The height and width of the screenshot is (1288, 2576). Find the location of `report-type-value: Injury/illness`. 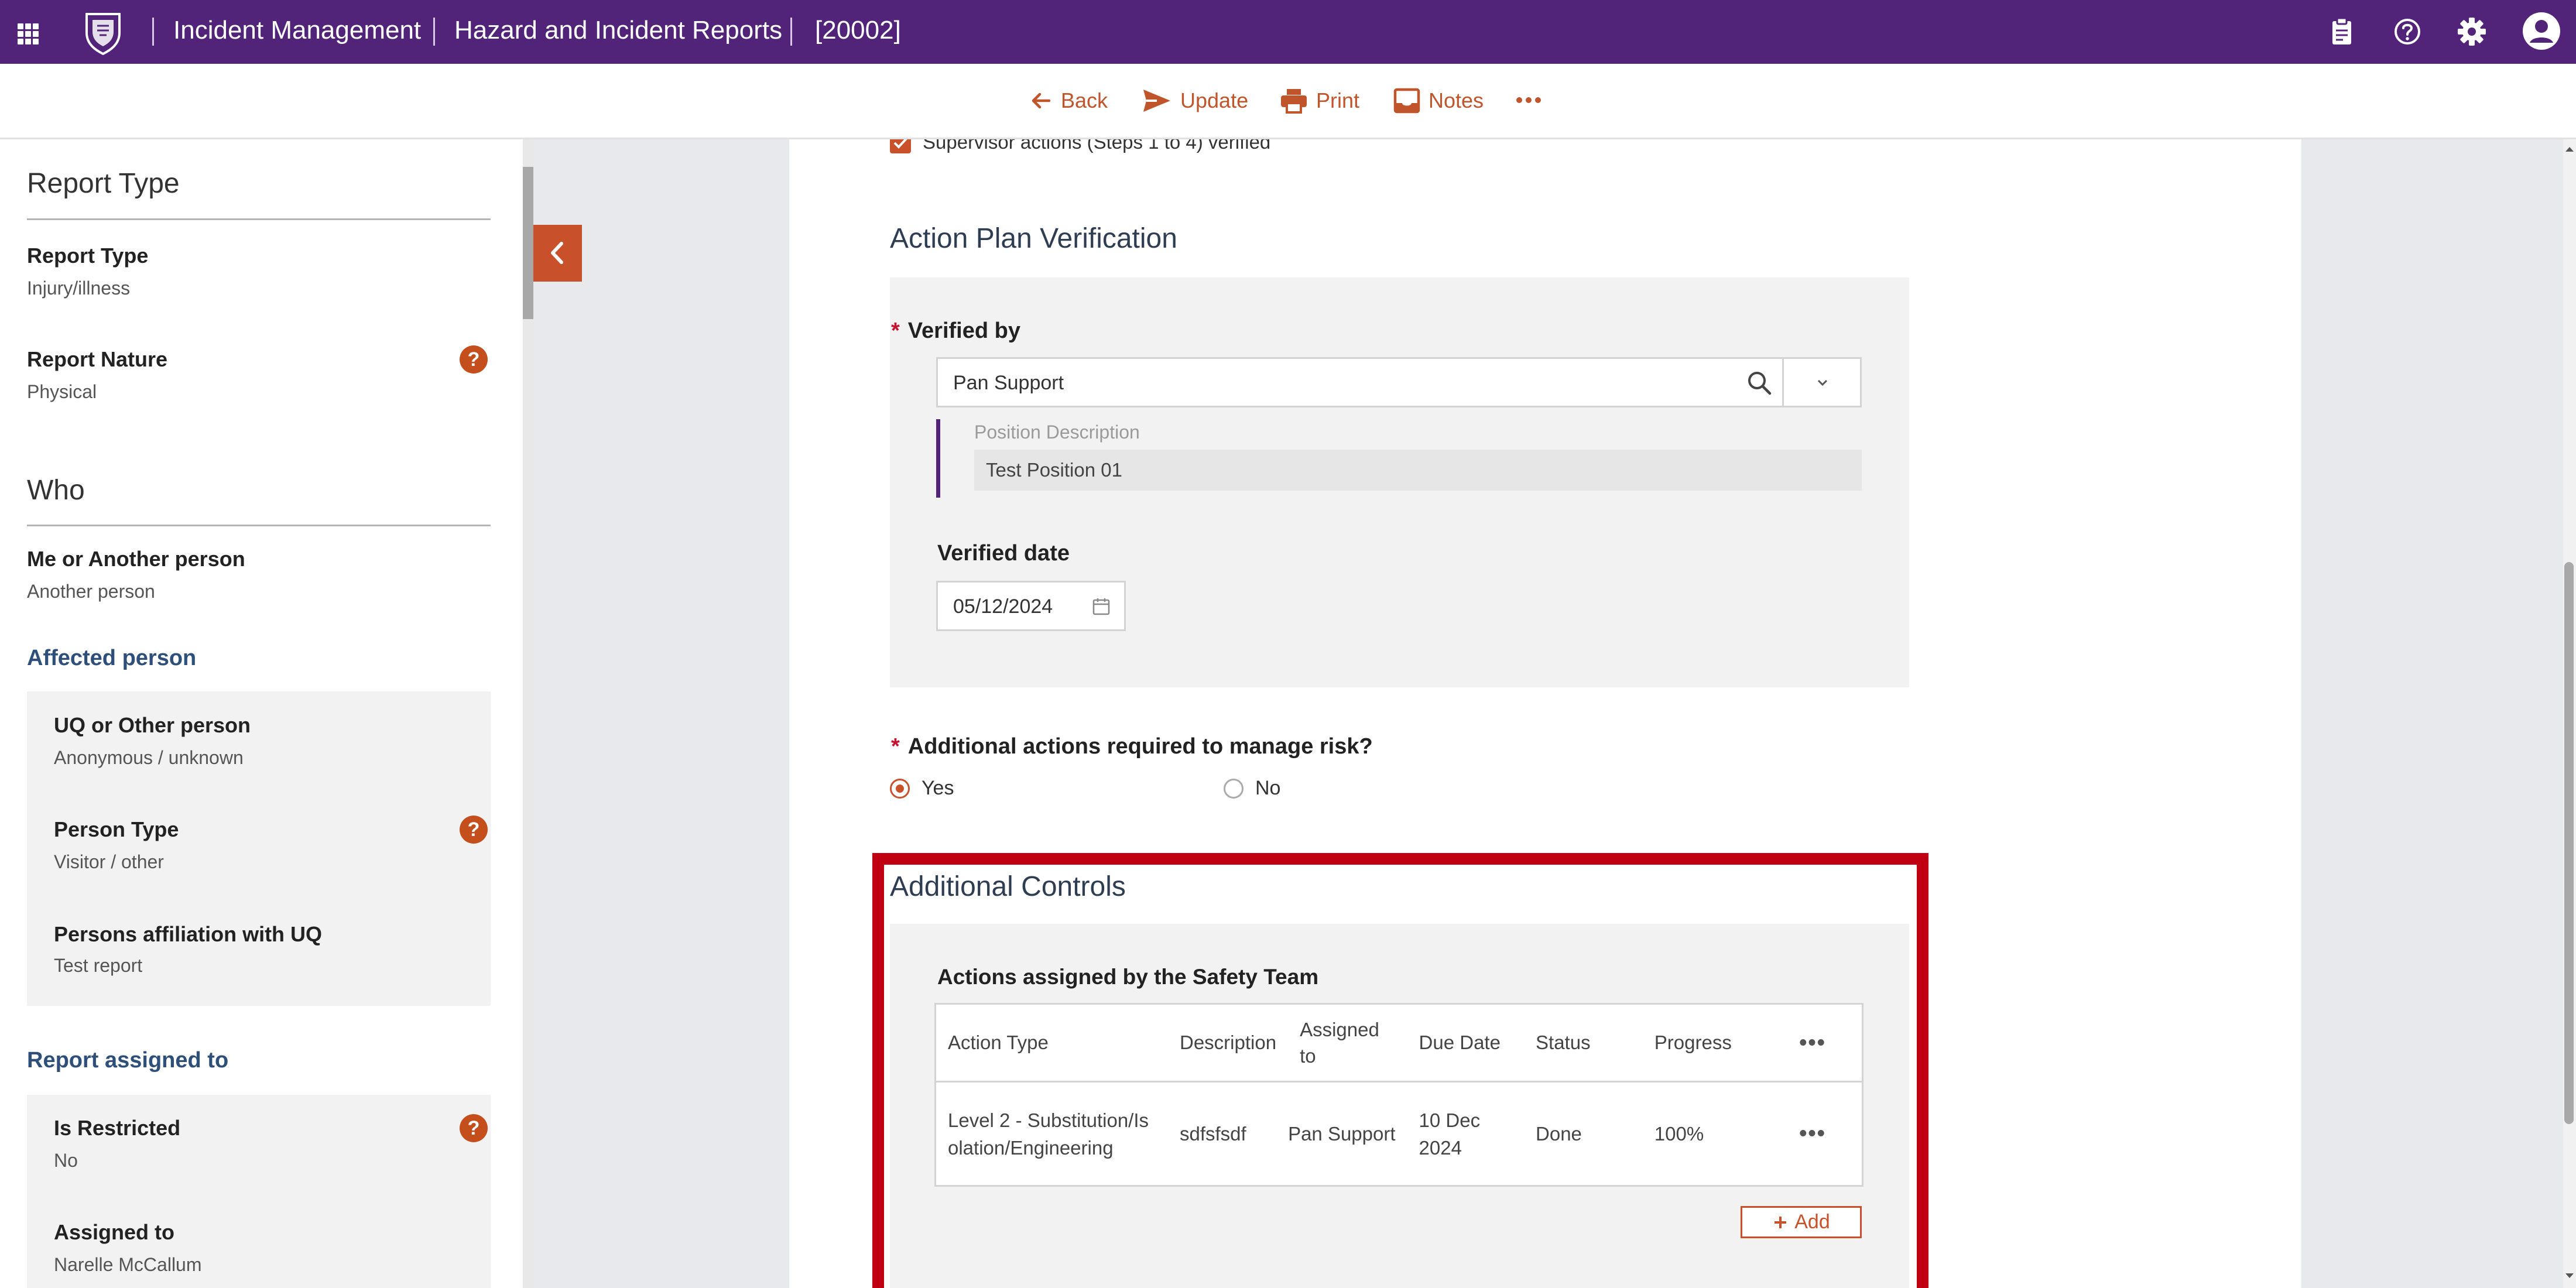

report-type-value: Injury/illness is located at coordinates (79, 288).